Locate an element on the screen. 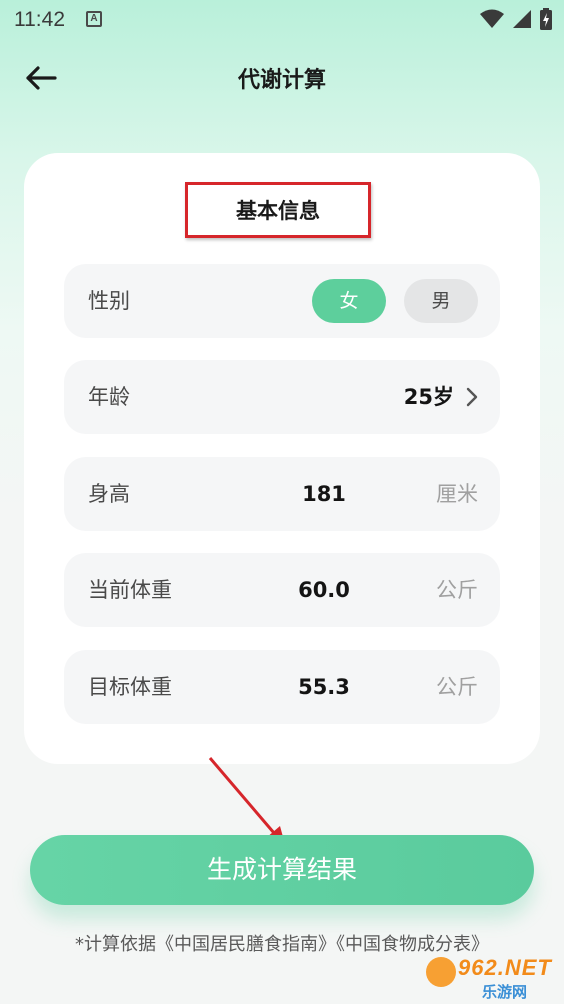 Image resolution: width=564 pixels, height=1004 pixels. nav-bar: 代谢计算 is located at coordinates (282, 78).